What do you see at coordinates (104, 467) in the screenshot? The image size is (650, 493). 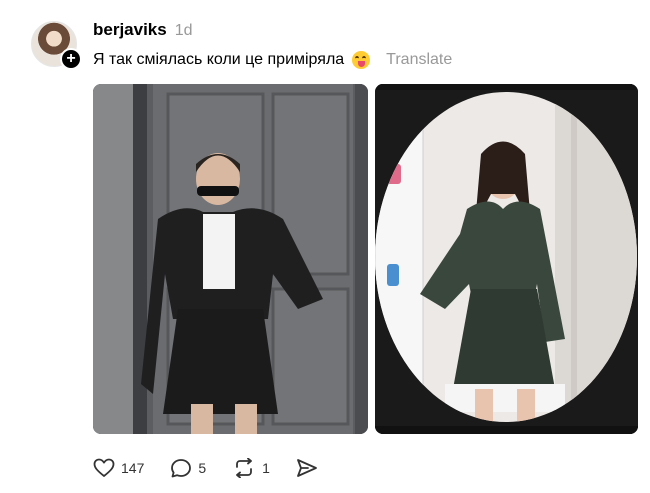 I see `heart-icon` at bounding box center [104, 467].